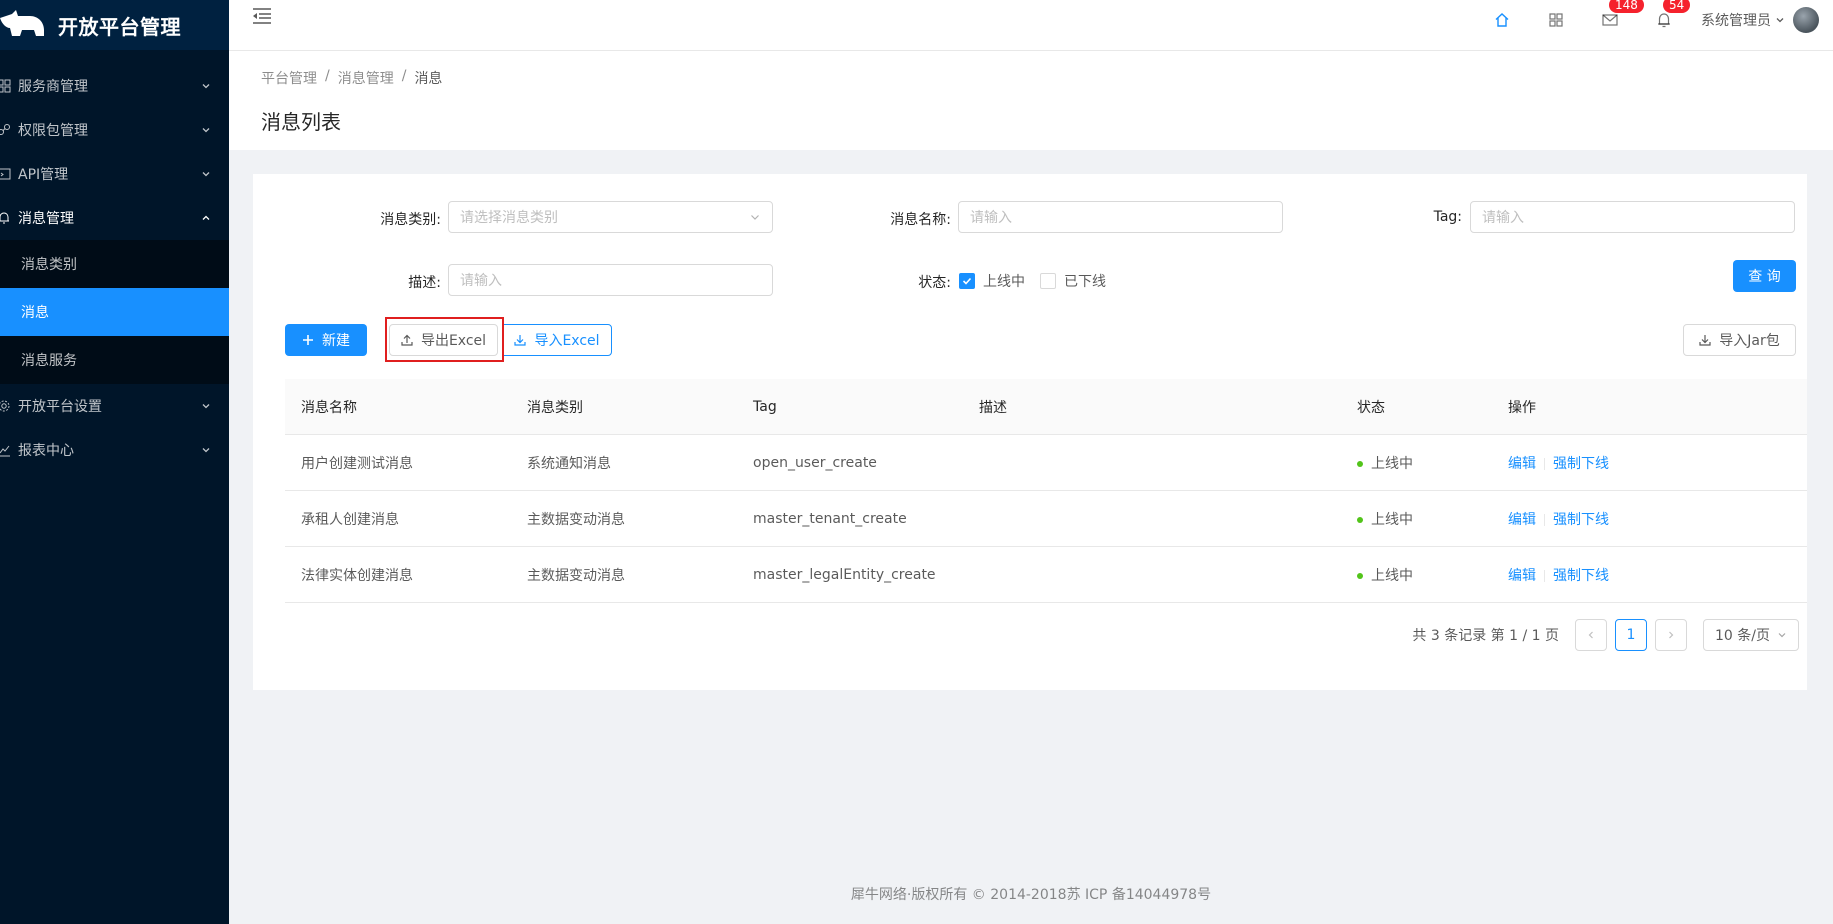 Image resolution: width=1833 pixels, height=924 pixels. I want to click on sidebar-item-label: 消息, so click(35, 313).